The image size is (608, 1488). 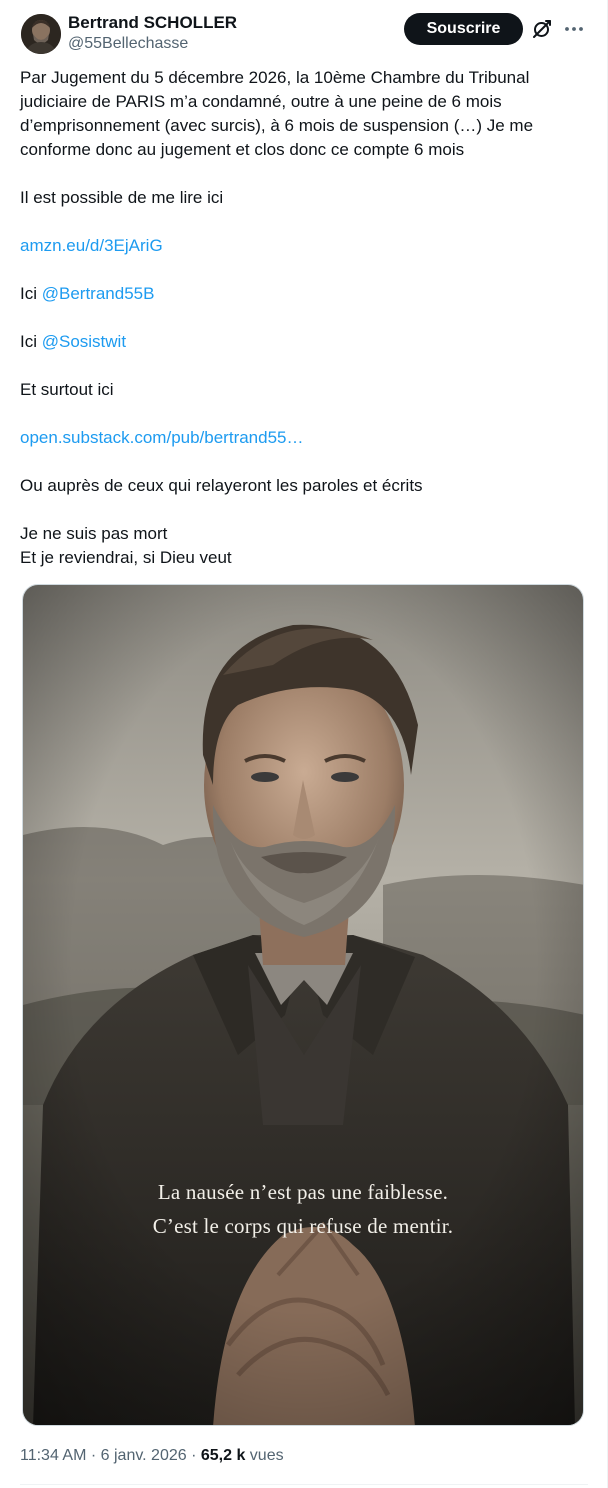 I want to click on image-caption-line-1: La nausée n’est pas une faiblesse., so click(x=303, y=1192).